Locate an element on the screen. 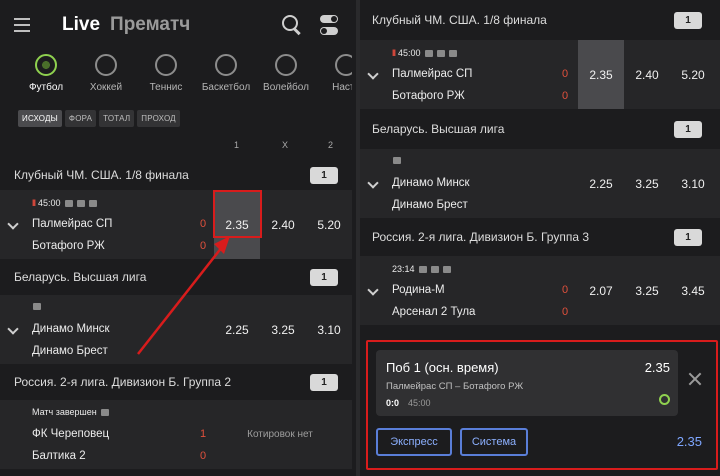 This screenshot has height=476, width=720. odd-2-button: 3.45 is located at coordinates (693, 290).